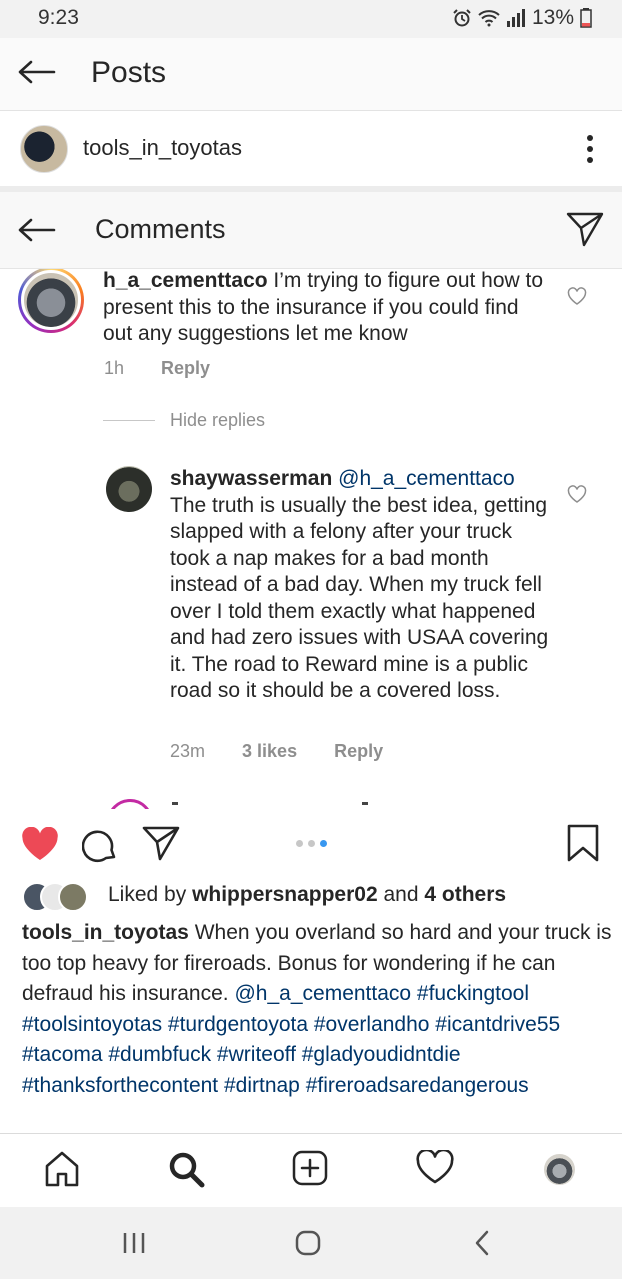  I want to click on bookmark-icon, so click(583, 843).